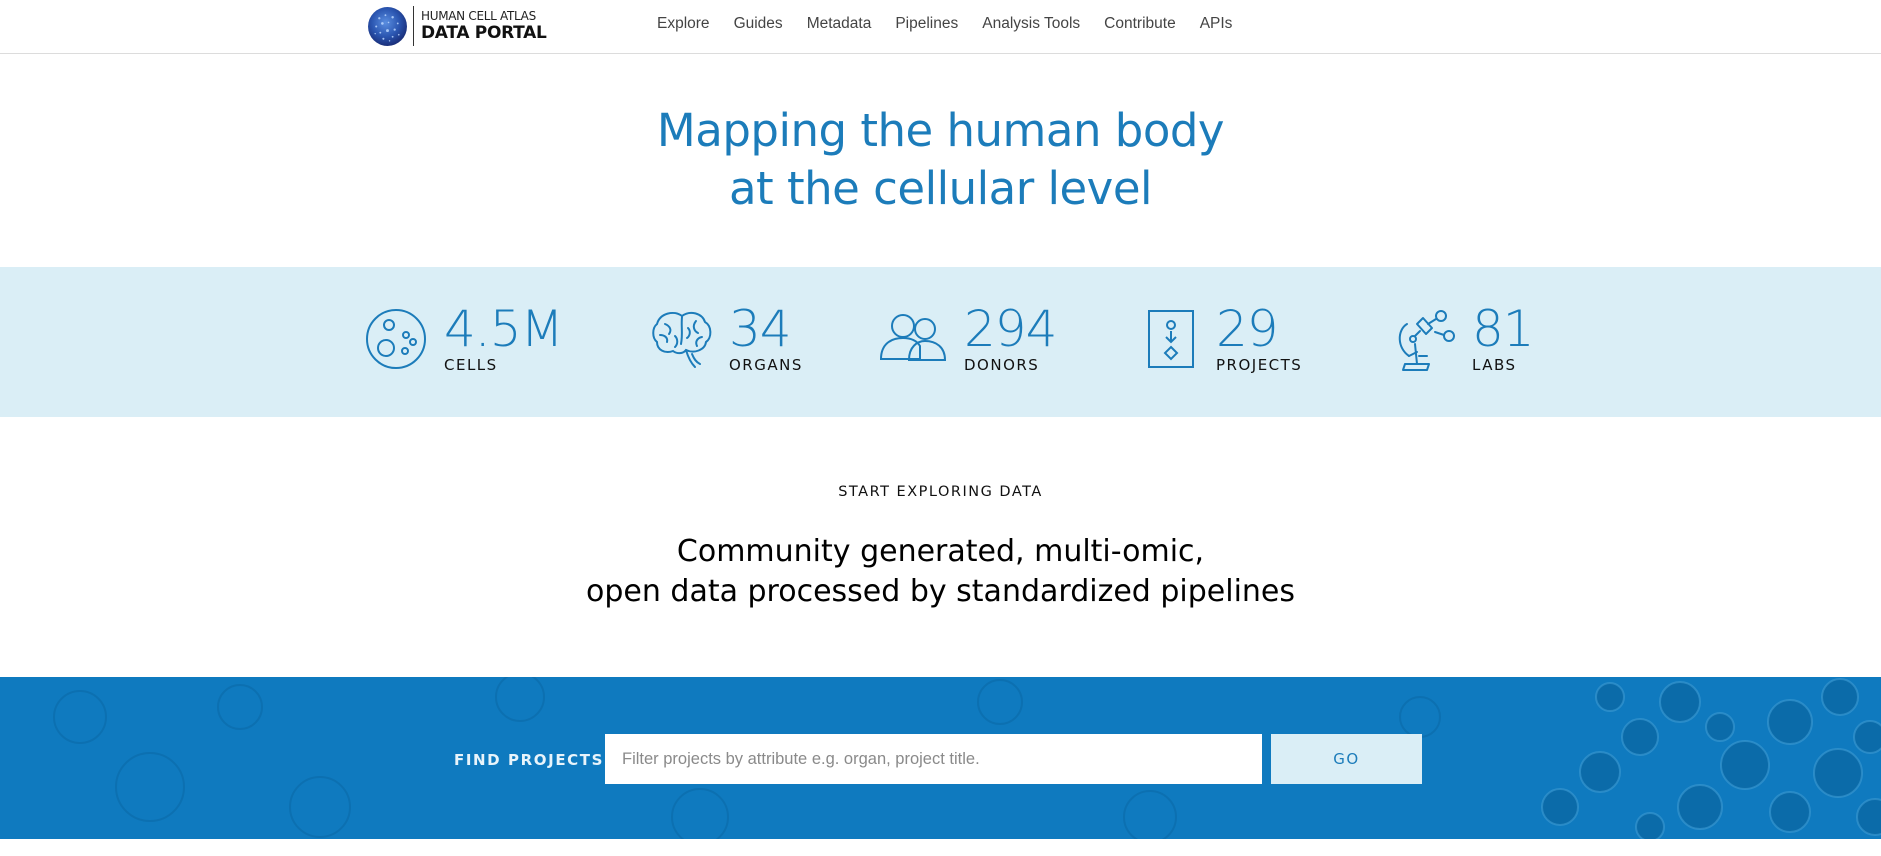 The width and height of the screenshot is (1881, 856). I want to click on logo-line1: HUMAN CELL ATLAS, so click(478, 16).